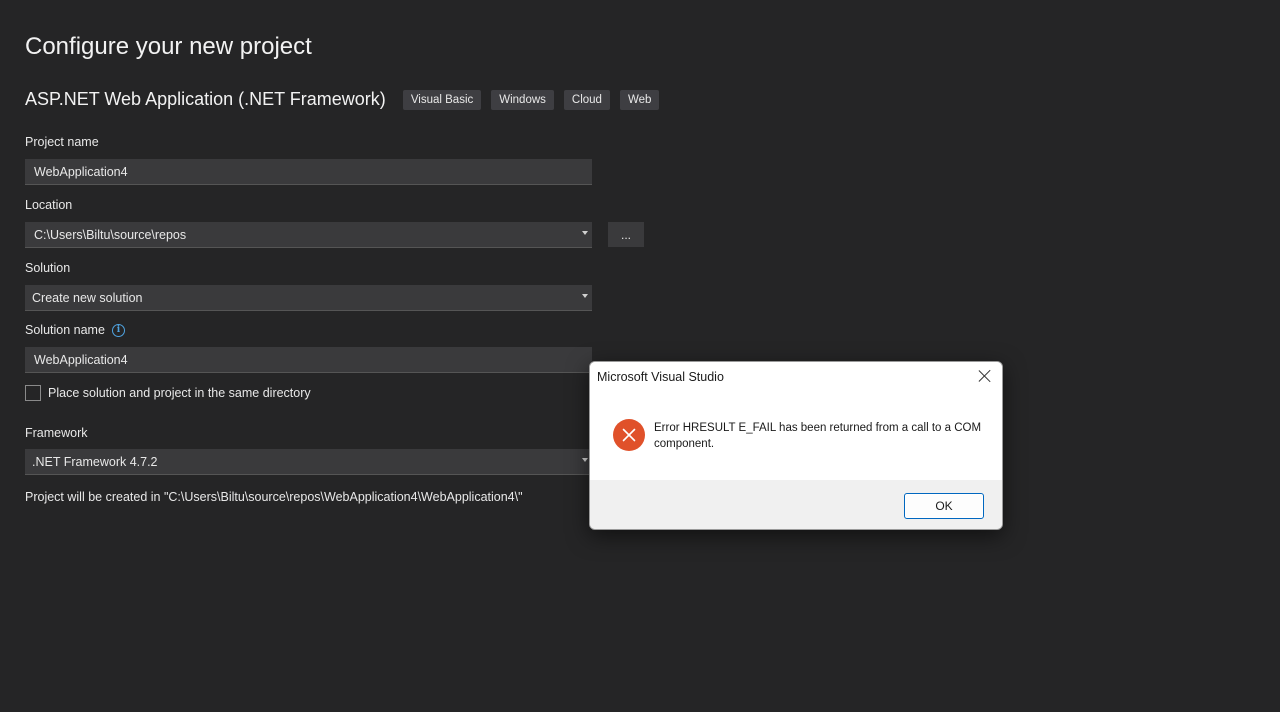 This screenshot has width=1280, height=712. Describe the element at coordinates (33, 393) in the screenshot. I see `same-directory-checkbox` at that location.